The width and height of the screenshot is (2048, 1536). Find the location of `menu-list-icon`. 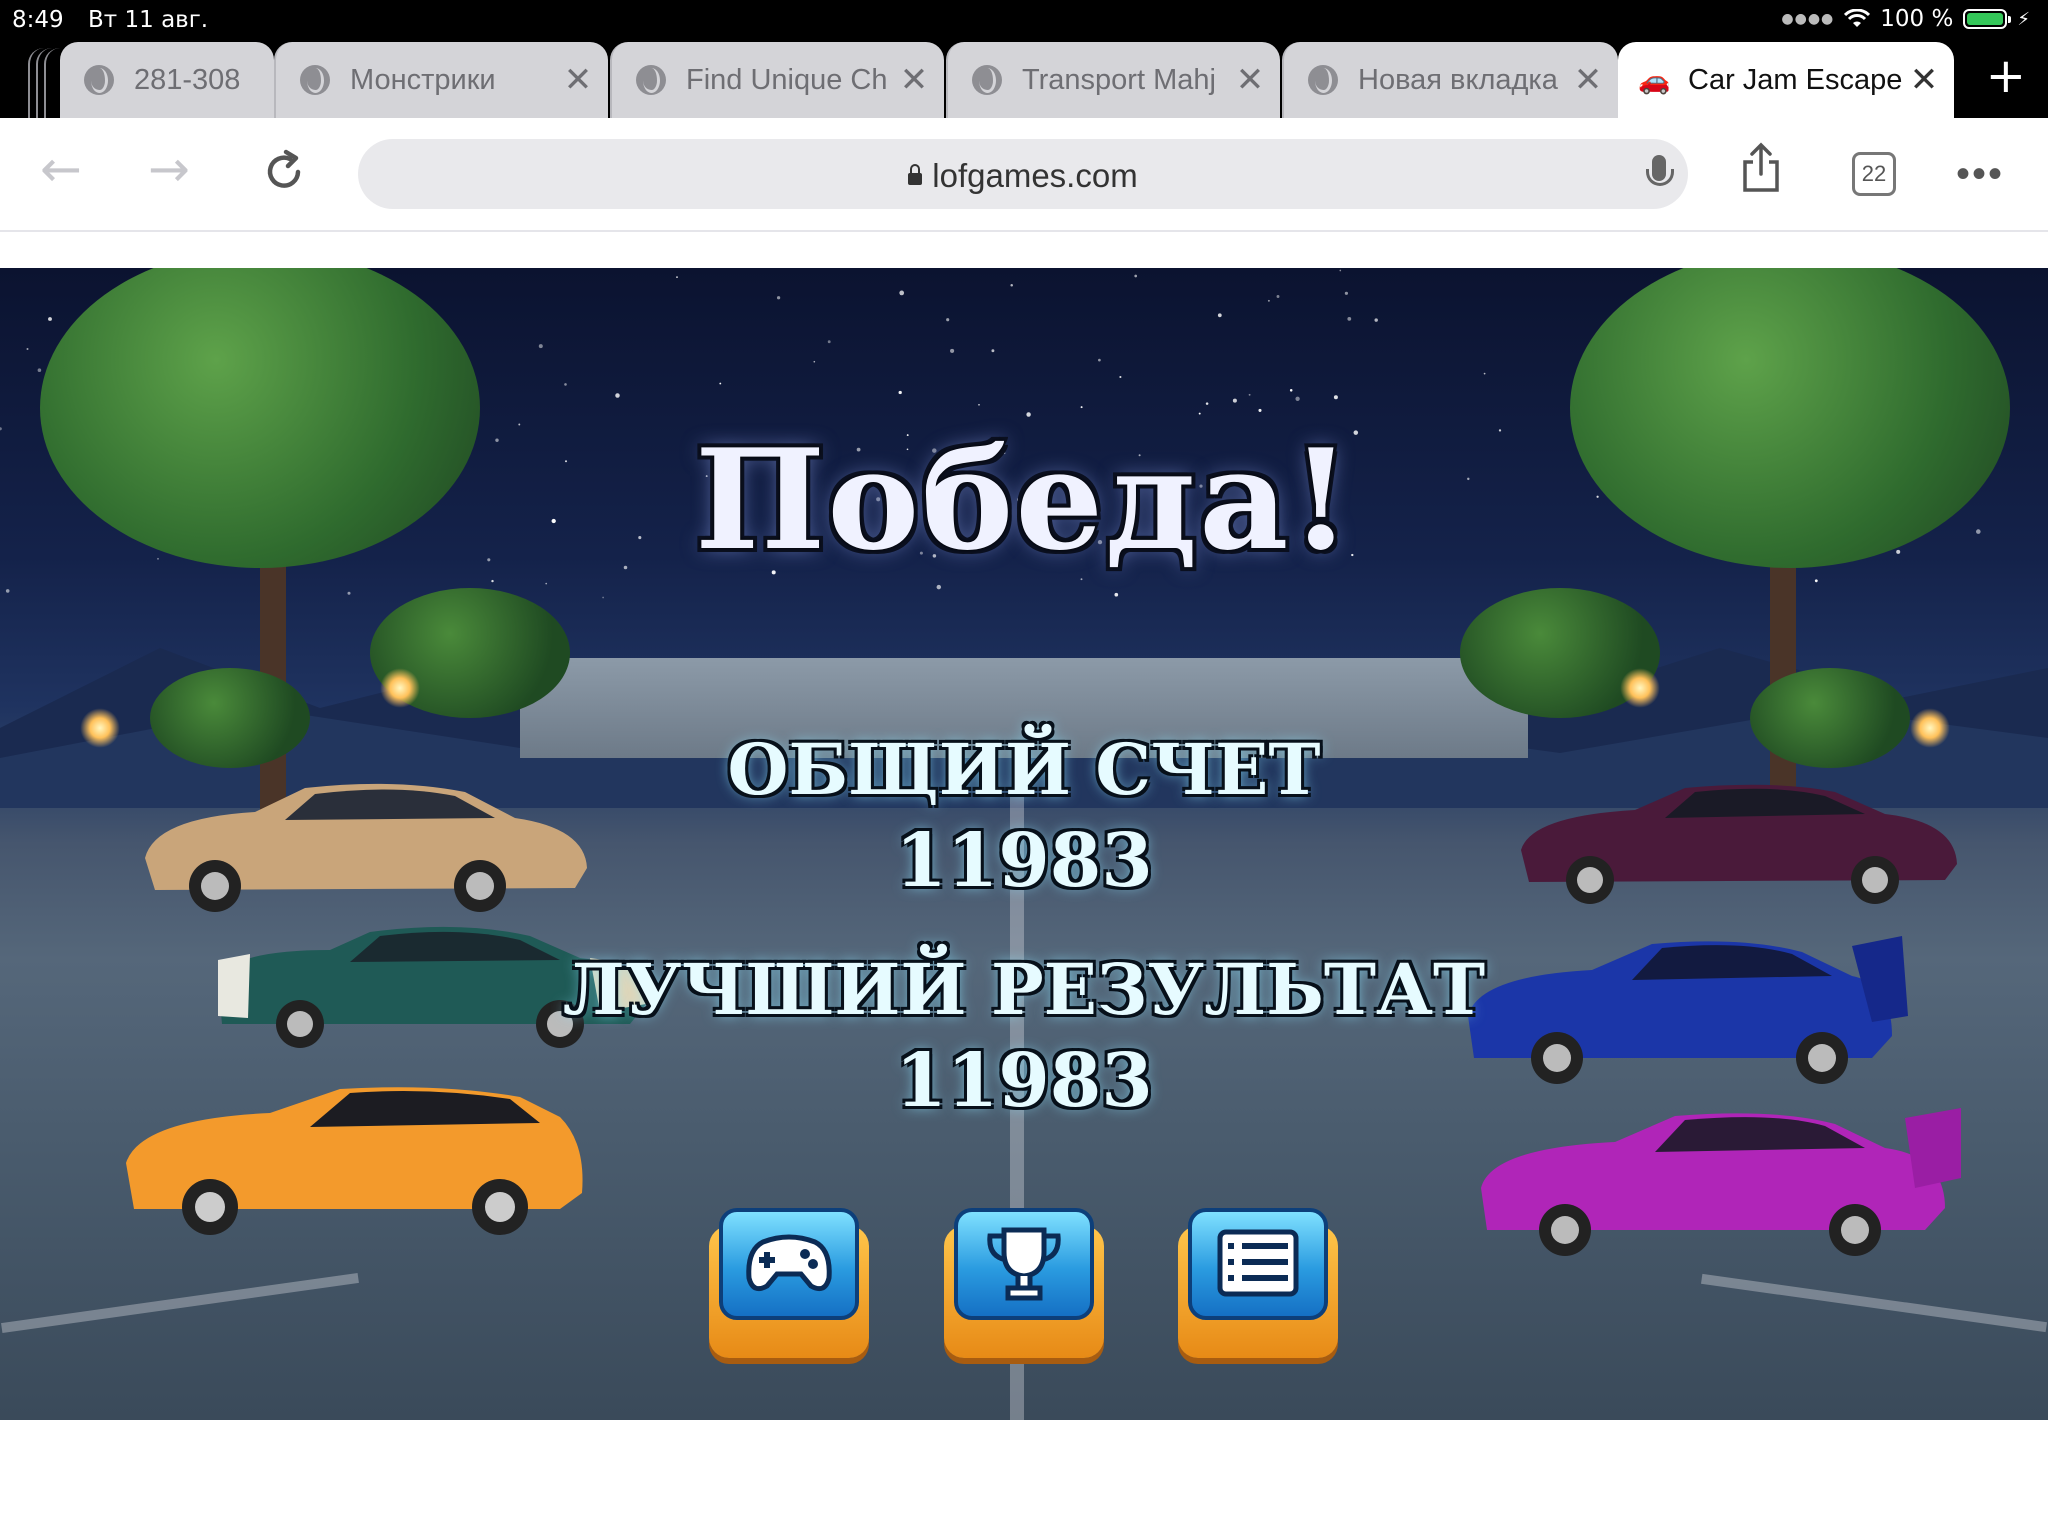

menu-list-icon is located at coordinates (1258, 1263).